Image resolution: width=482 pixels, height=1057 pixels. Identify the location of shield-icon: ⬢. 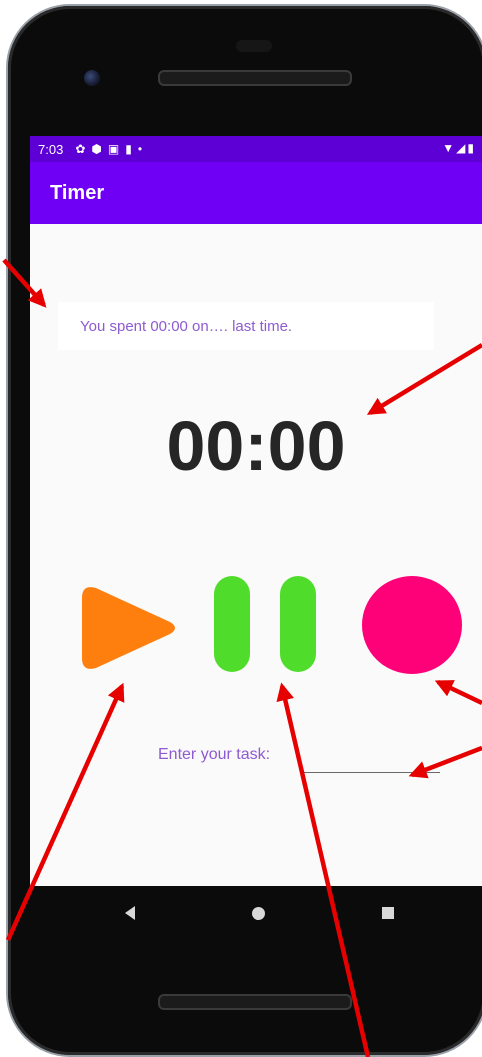
(99, 149).